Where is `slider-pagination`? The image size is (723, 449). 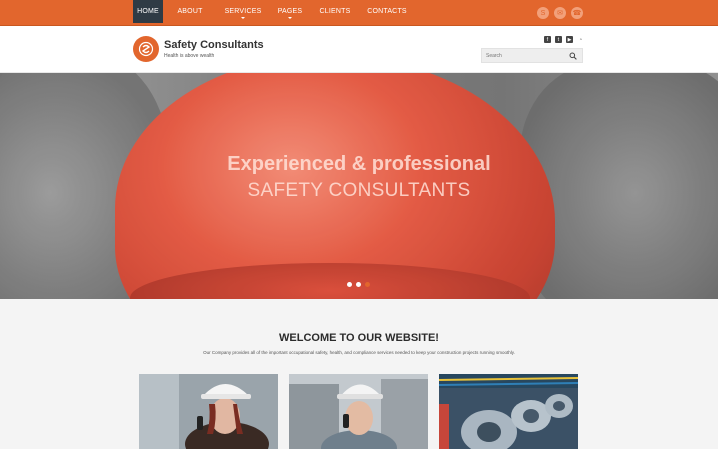 slider-pagination is located at coordinates (358, 284).